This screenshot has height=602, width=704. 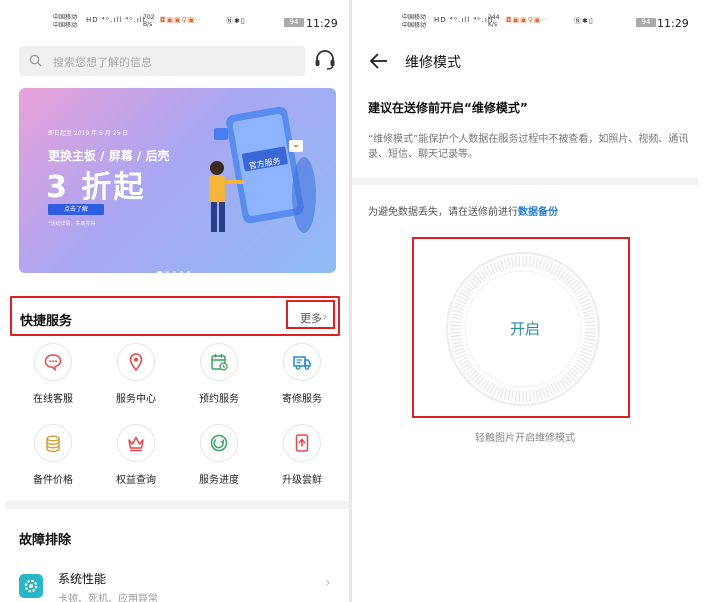 I want to click on crown-icon, so click(x=136, y=443).